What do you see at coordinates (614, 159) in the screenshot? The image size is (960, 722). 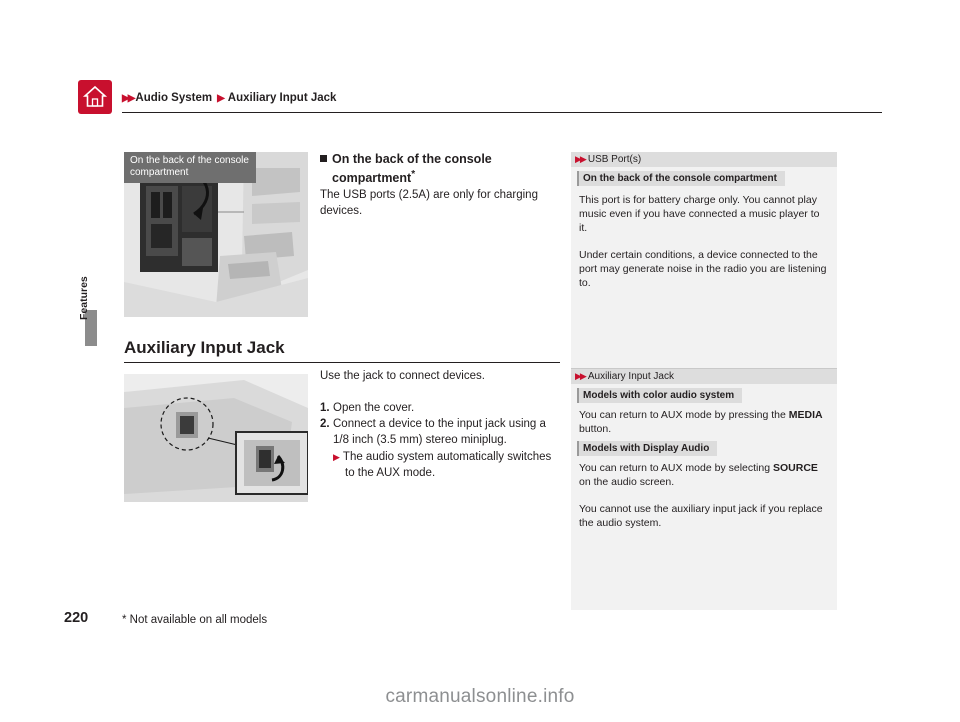 I see `sidebar-block1-title-text: USB Port(s)` at bounding box center [614, 159].